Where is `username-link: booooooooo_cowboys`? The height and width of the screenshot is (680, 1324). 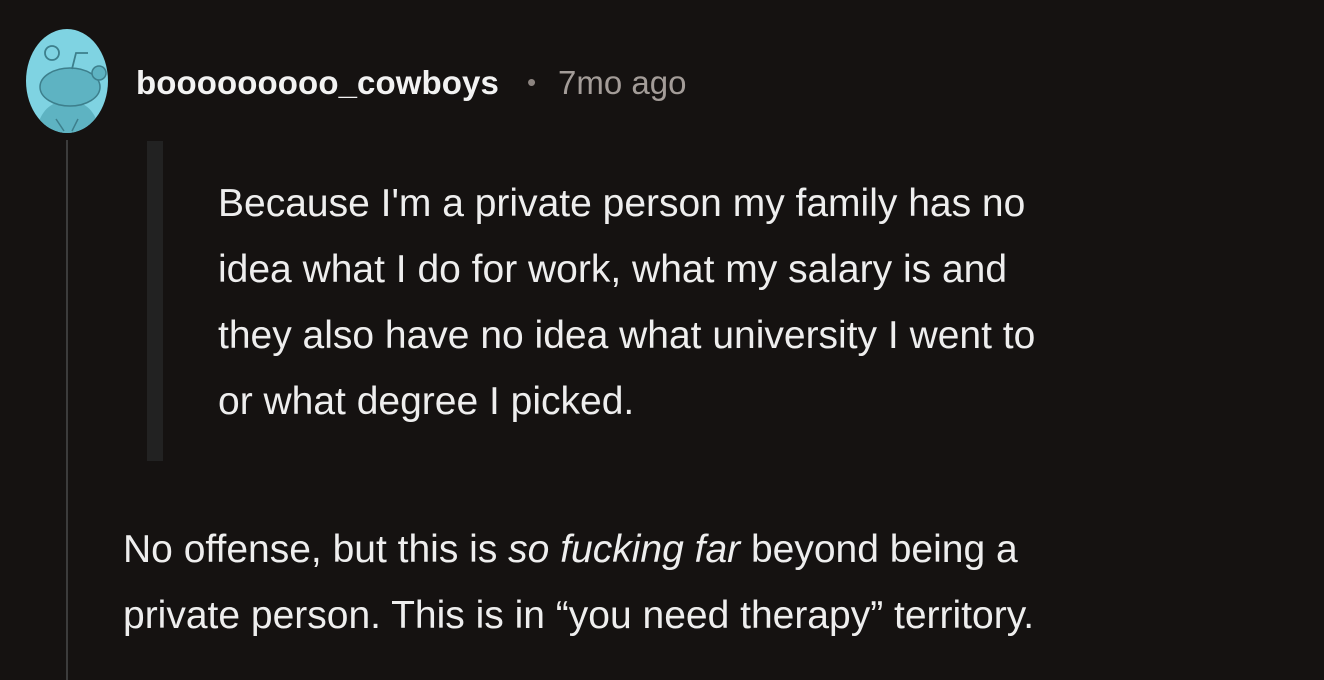 username-link: booooooooo_cowboys is located at coordinates (317, 83).